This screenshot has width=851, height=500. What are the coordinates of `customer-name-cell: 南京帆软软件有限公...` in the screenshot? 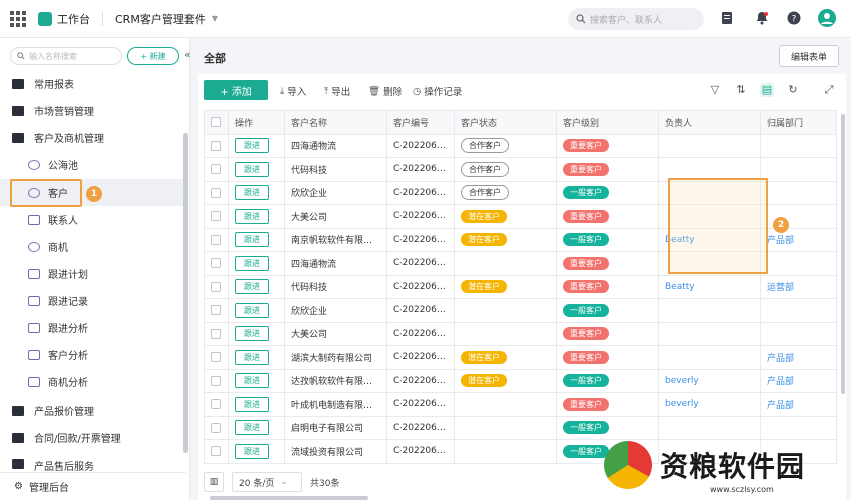 It's located at (335, 239).